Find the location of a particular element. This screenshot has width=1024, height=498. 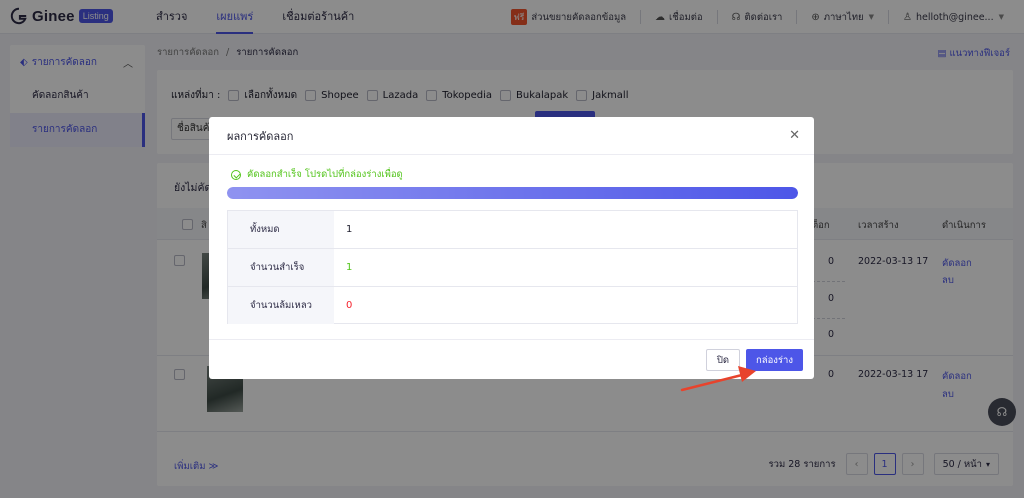

progress-bar is located at coordinates (512, 193).